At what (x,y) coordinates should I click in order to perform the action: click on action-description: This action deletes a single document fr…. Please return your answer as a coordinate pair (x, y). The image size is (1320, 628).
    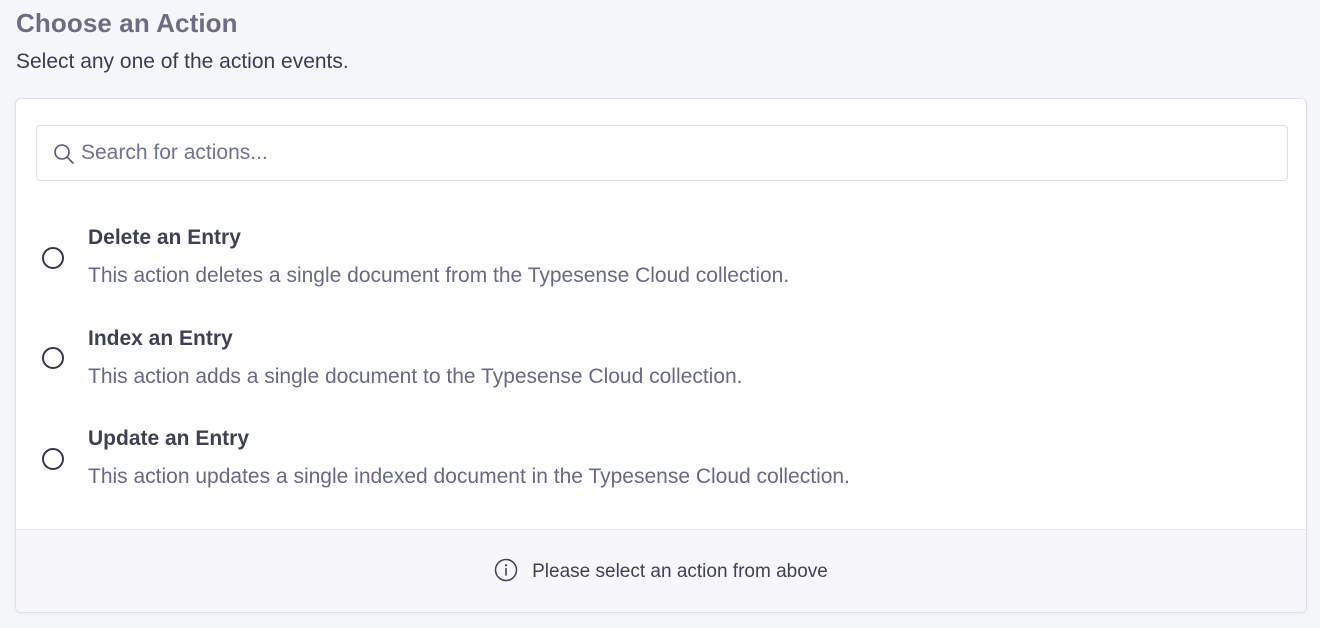
    Looking at the image, I should click on (439, 275).